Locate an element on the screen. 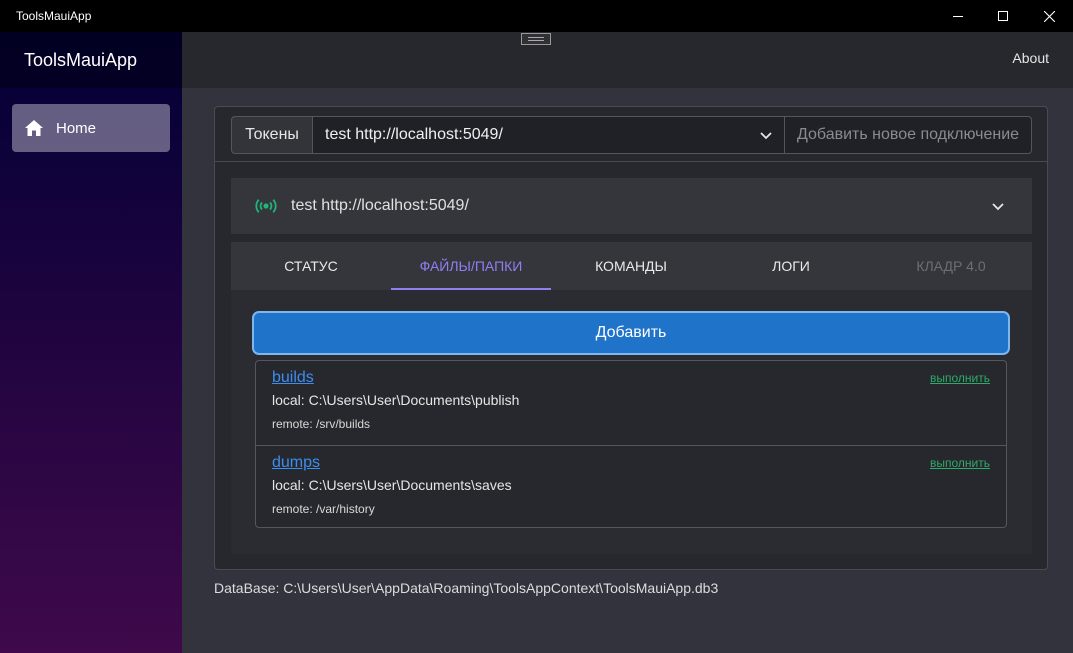 The width and height of the screenshot is (1073, 653). connection-accordion-header: test http://localhost:5049/ is located at coordinates (631, 206).